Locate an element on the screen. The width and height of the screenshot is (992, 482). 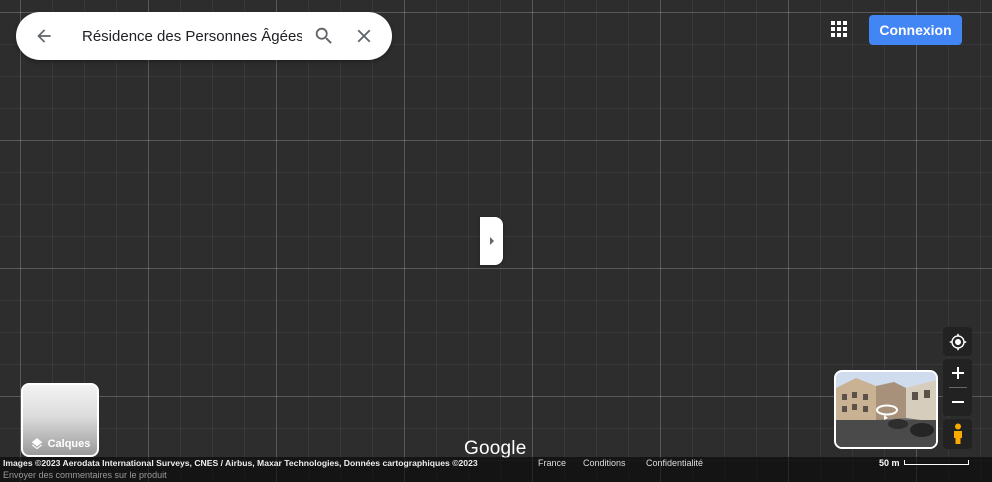
clear-search-button is located at coordinates (364, 36).